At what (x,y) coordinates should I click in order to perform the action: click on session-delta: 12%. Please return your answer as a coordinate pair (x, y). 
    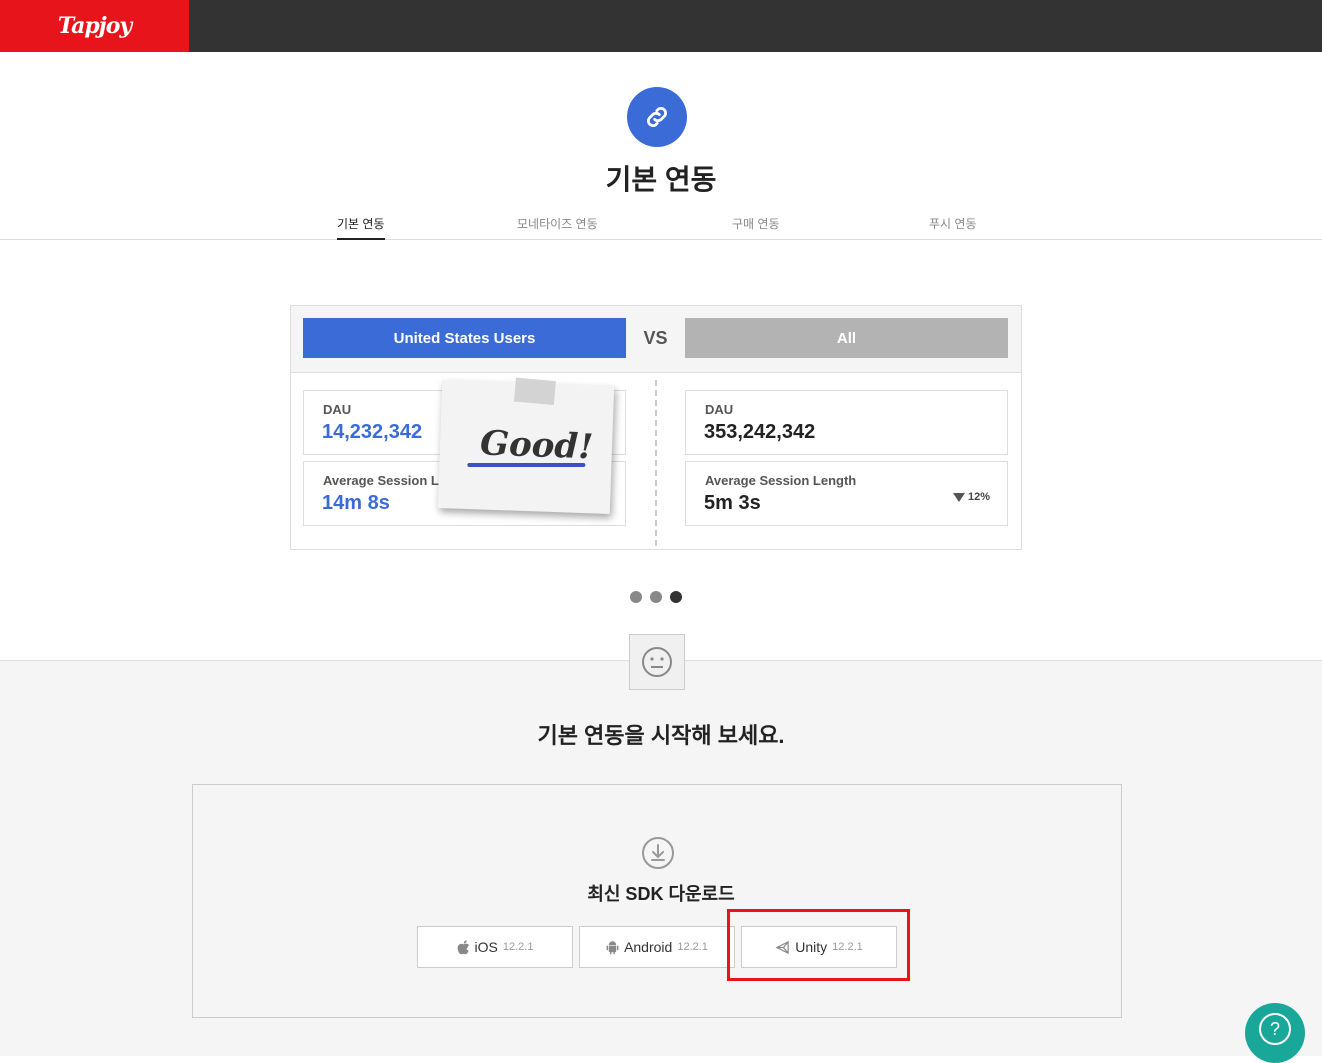
    Looking at the image, I should click on (971, 497).